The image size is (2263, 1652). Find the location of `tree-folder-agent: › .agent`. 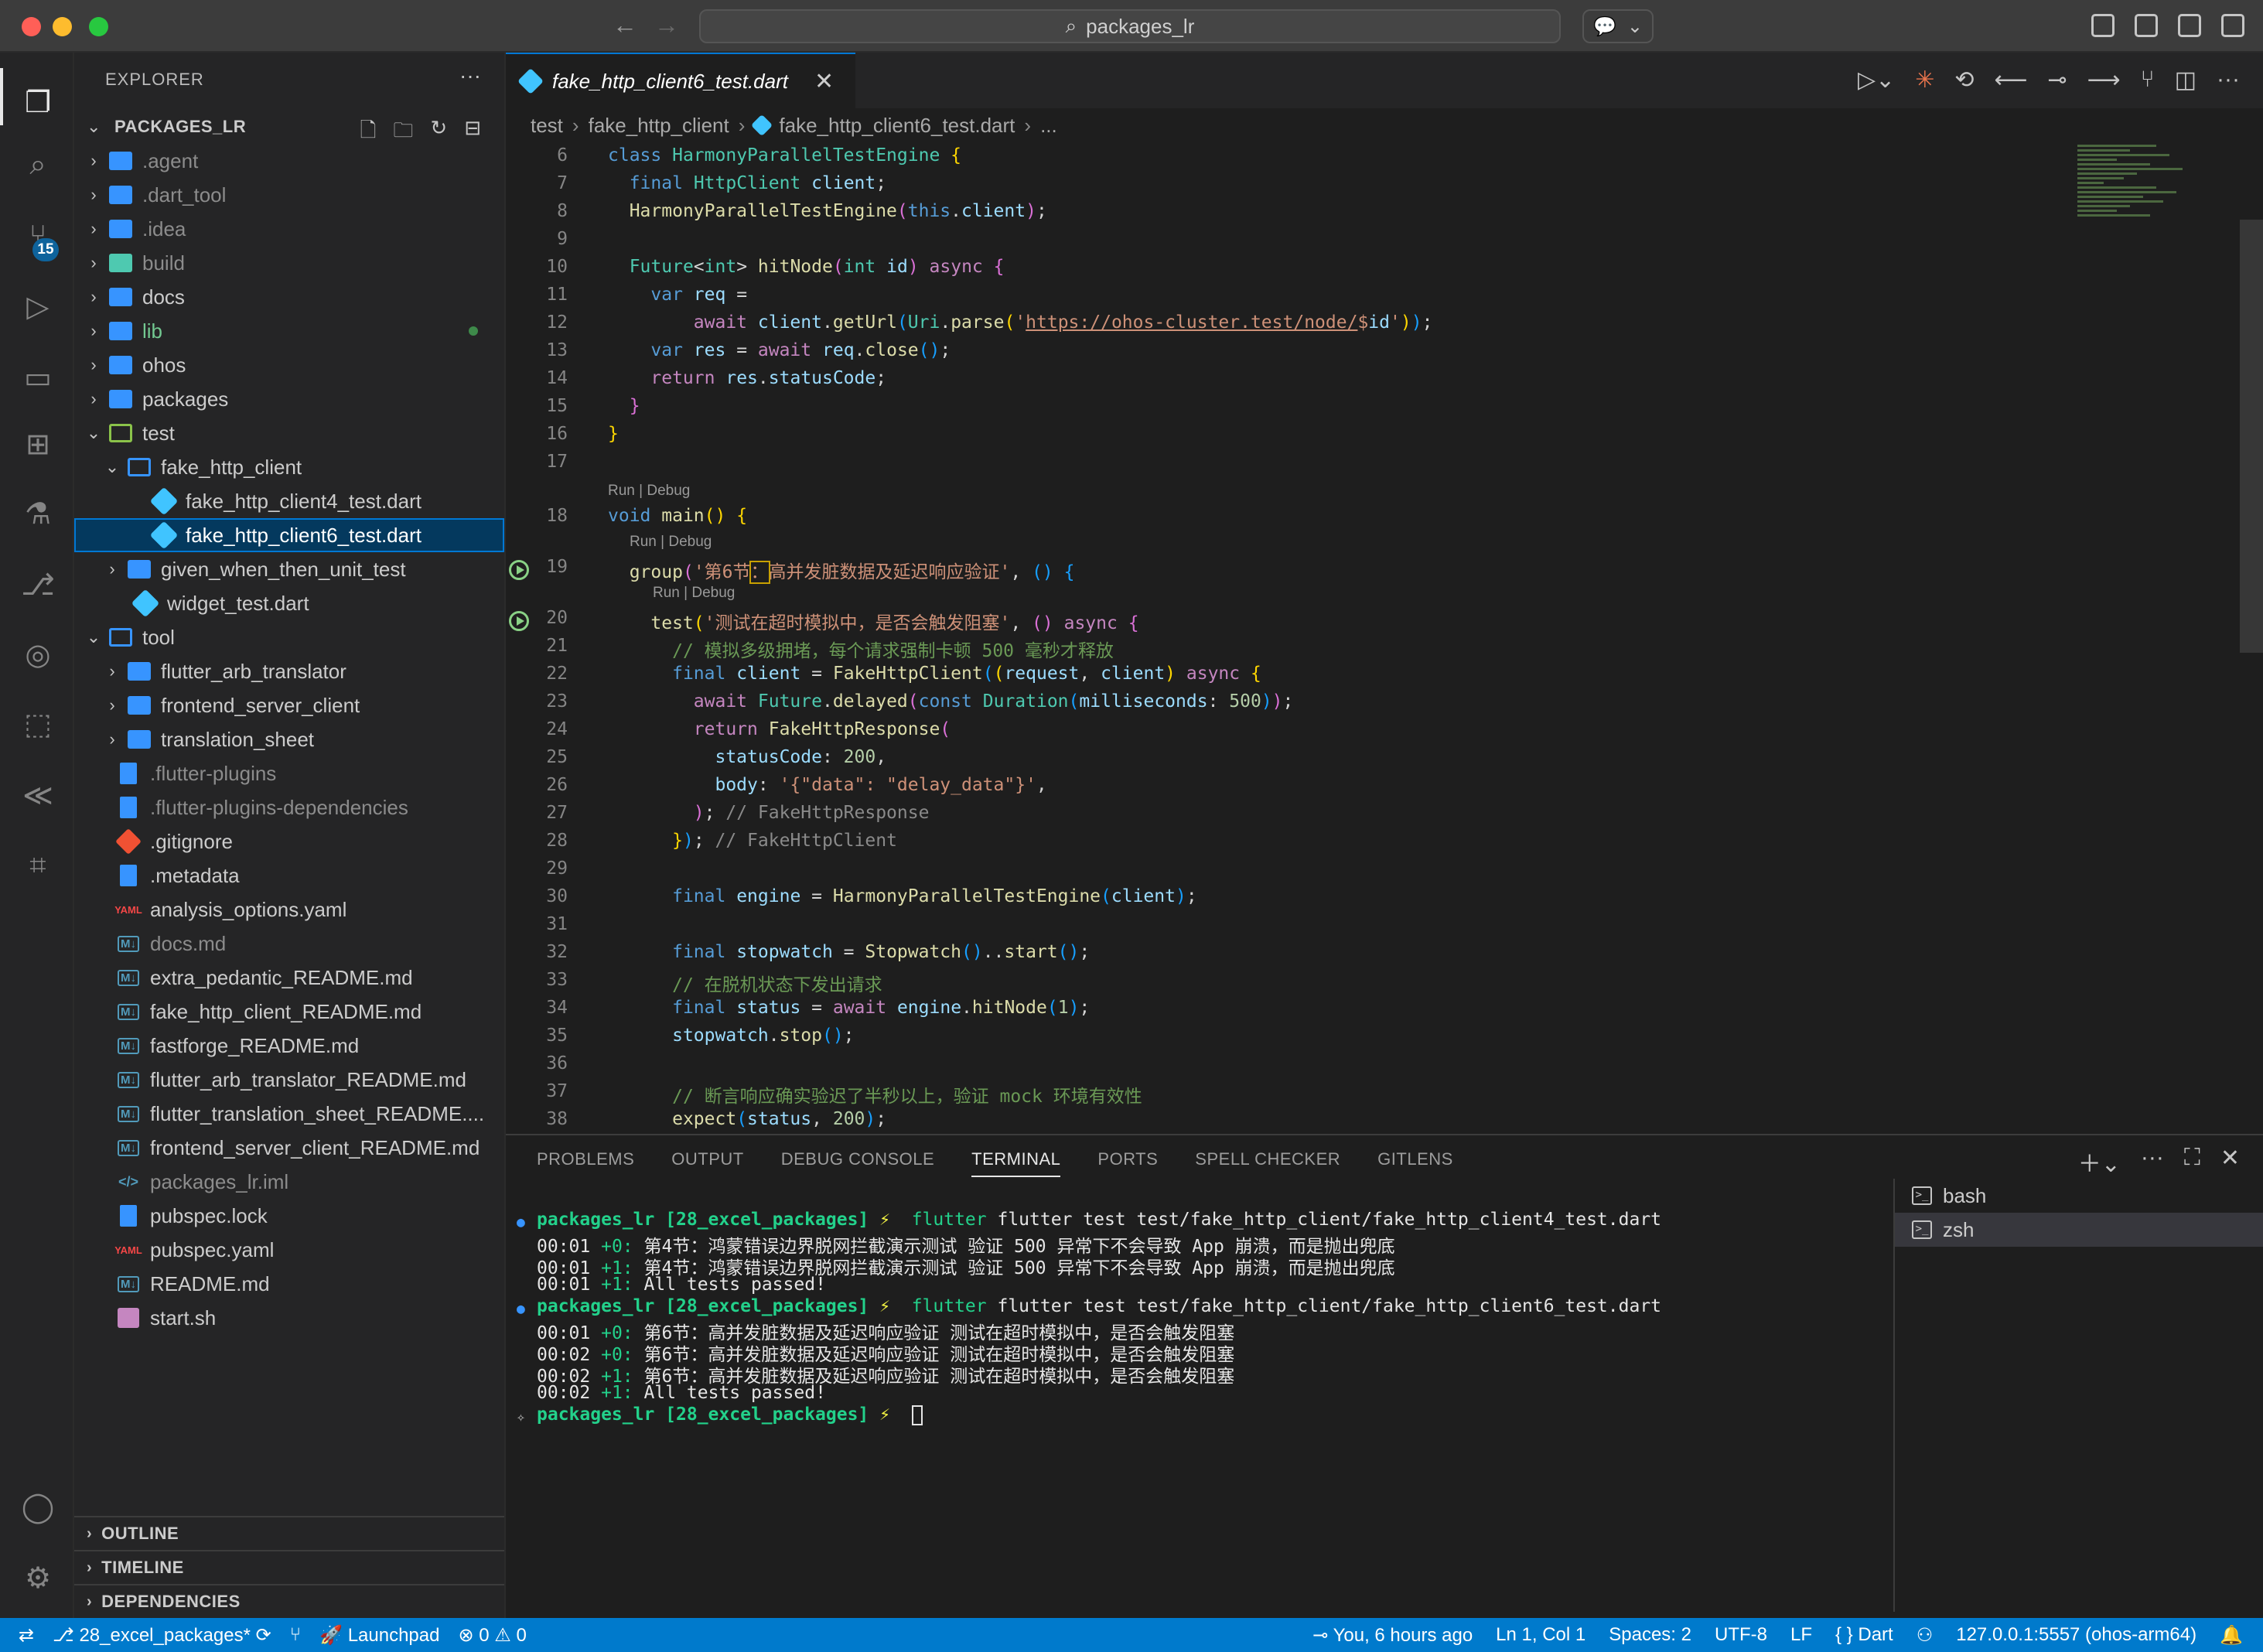

tree-folder-agent: › .agent is located at coordinates (289, 161).